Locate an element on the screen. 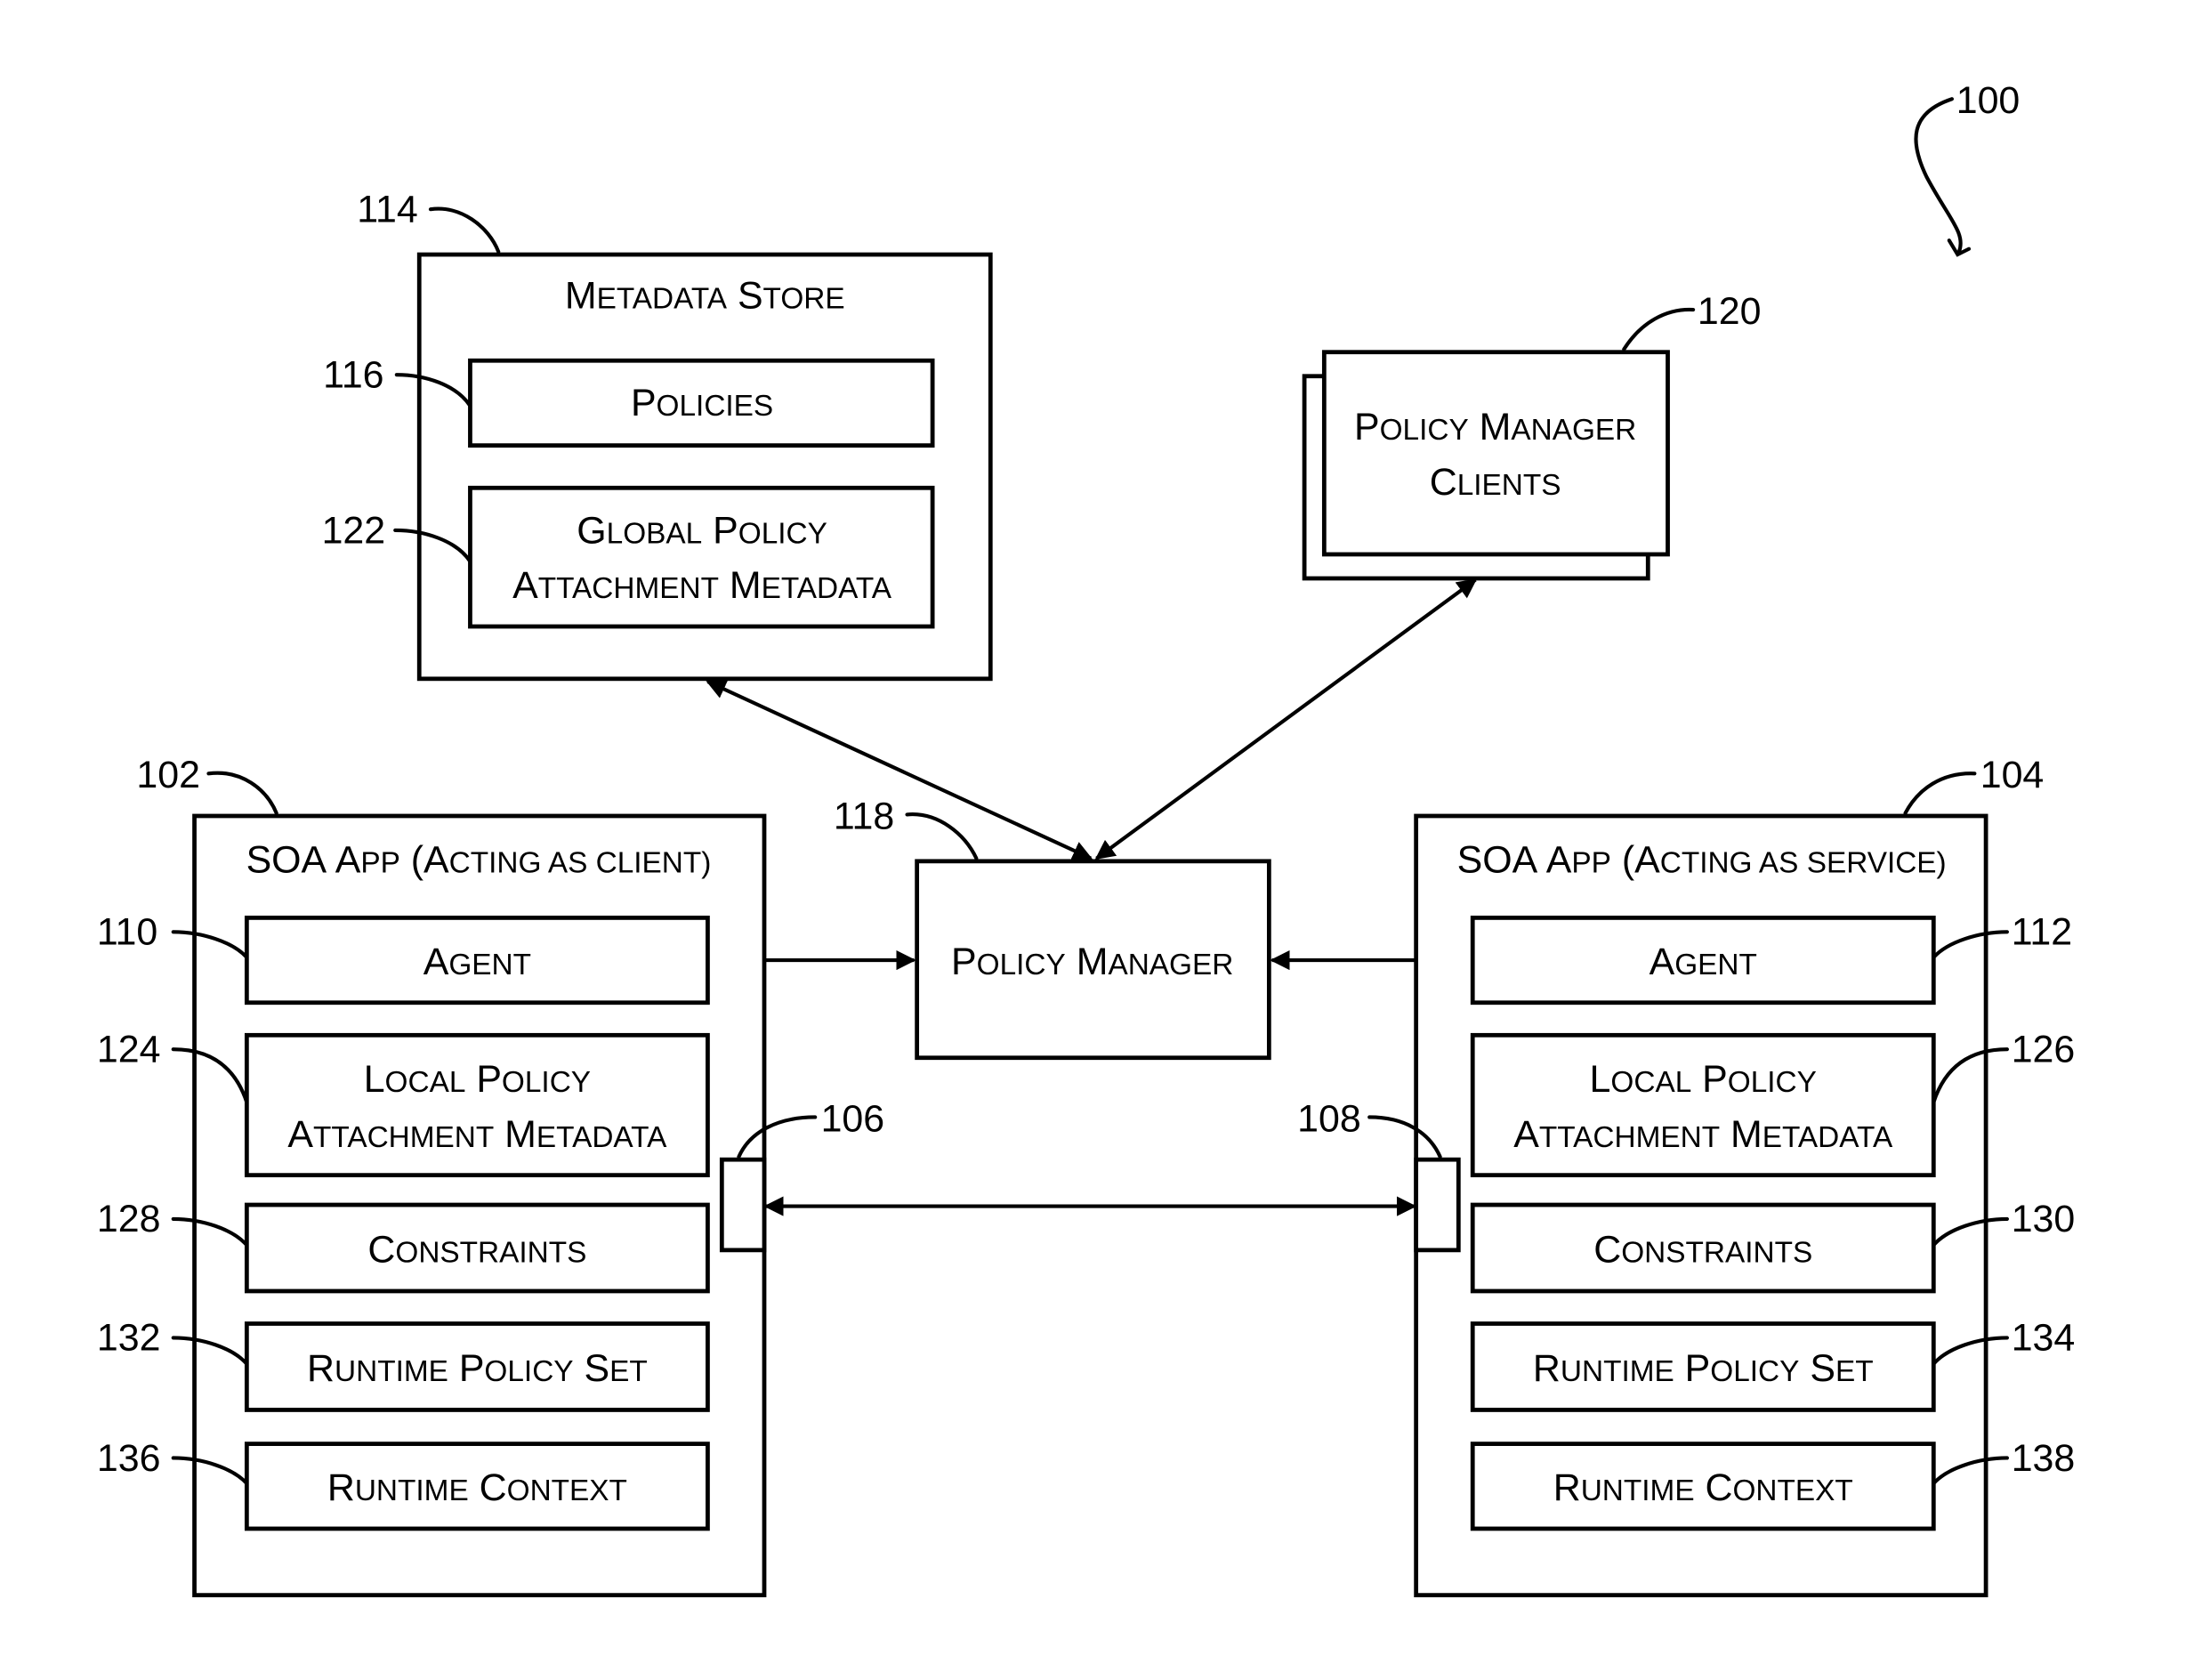  policy-manager: POLICY MANAGER 118 is located at coordinates (1052, 928).